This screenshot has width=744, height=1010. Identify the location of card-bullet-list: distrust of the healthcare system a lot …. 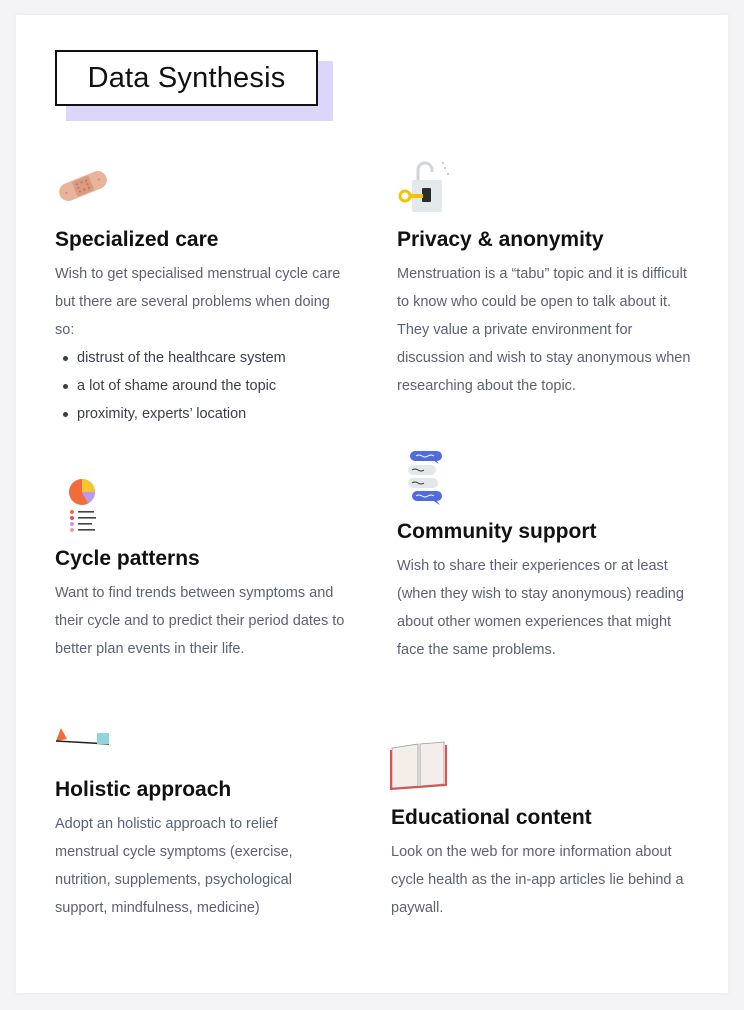
(200, 386).